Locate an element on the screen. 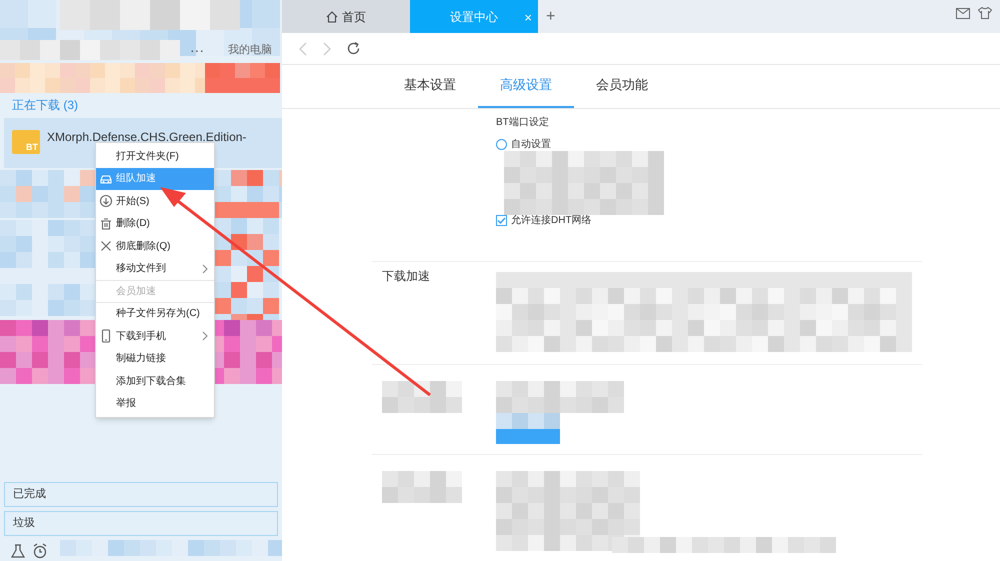 This screenshot has height=561, width=1000. option-label: 允许连接DHT网络 is located at coordinates (551, 221).